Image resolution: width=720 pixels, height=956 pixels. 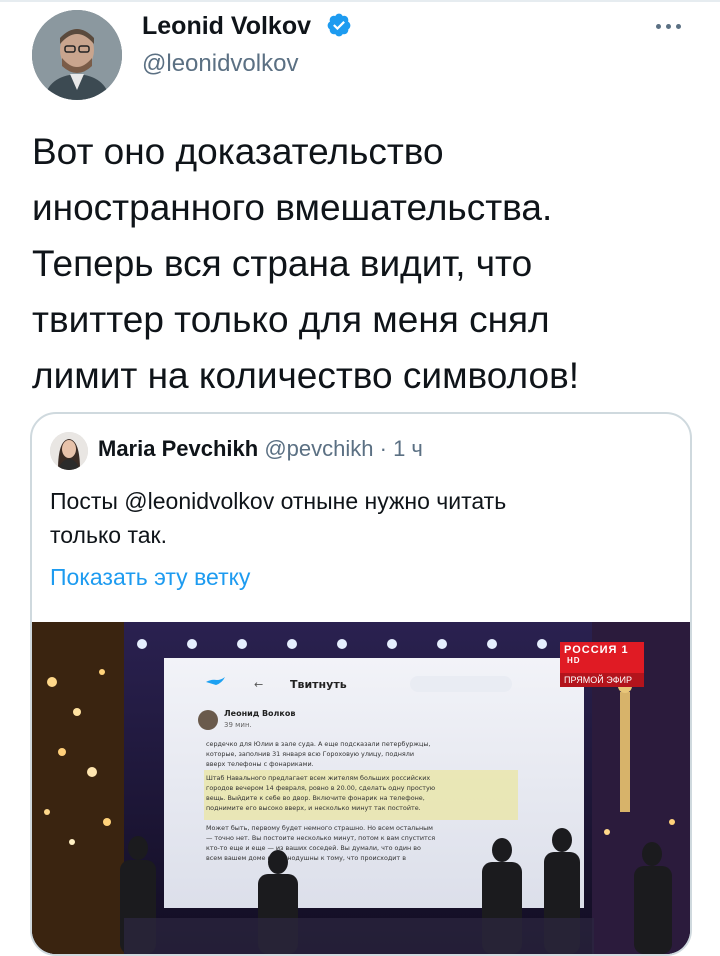 What do you see at coordinates (360, 1) in the screenshot?
I see `top-divider` at bounding box center [360, 1].